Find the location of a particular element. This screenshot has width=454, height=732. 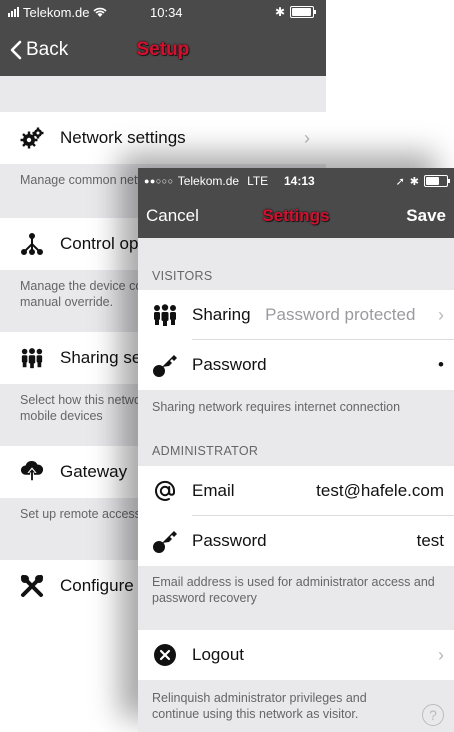

status-bar: ●●○○○ Telekom.de LTE 14:13 ➚ ✱ is located at coordinates (296, 181).